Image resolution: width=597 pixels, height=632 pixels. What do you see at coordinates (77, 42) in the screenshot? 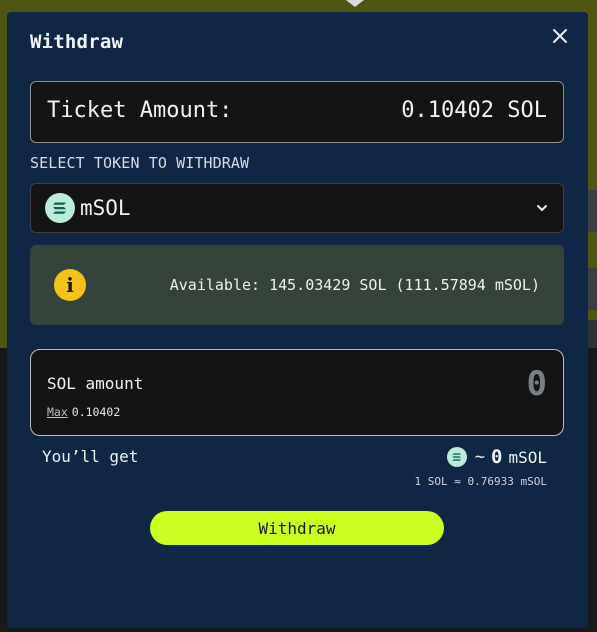
I see `modal-title: Withdraw` at bounding box center [77, 42].